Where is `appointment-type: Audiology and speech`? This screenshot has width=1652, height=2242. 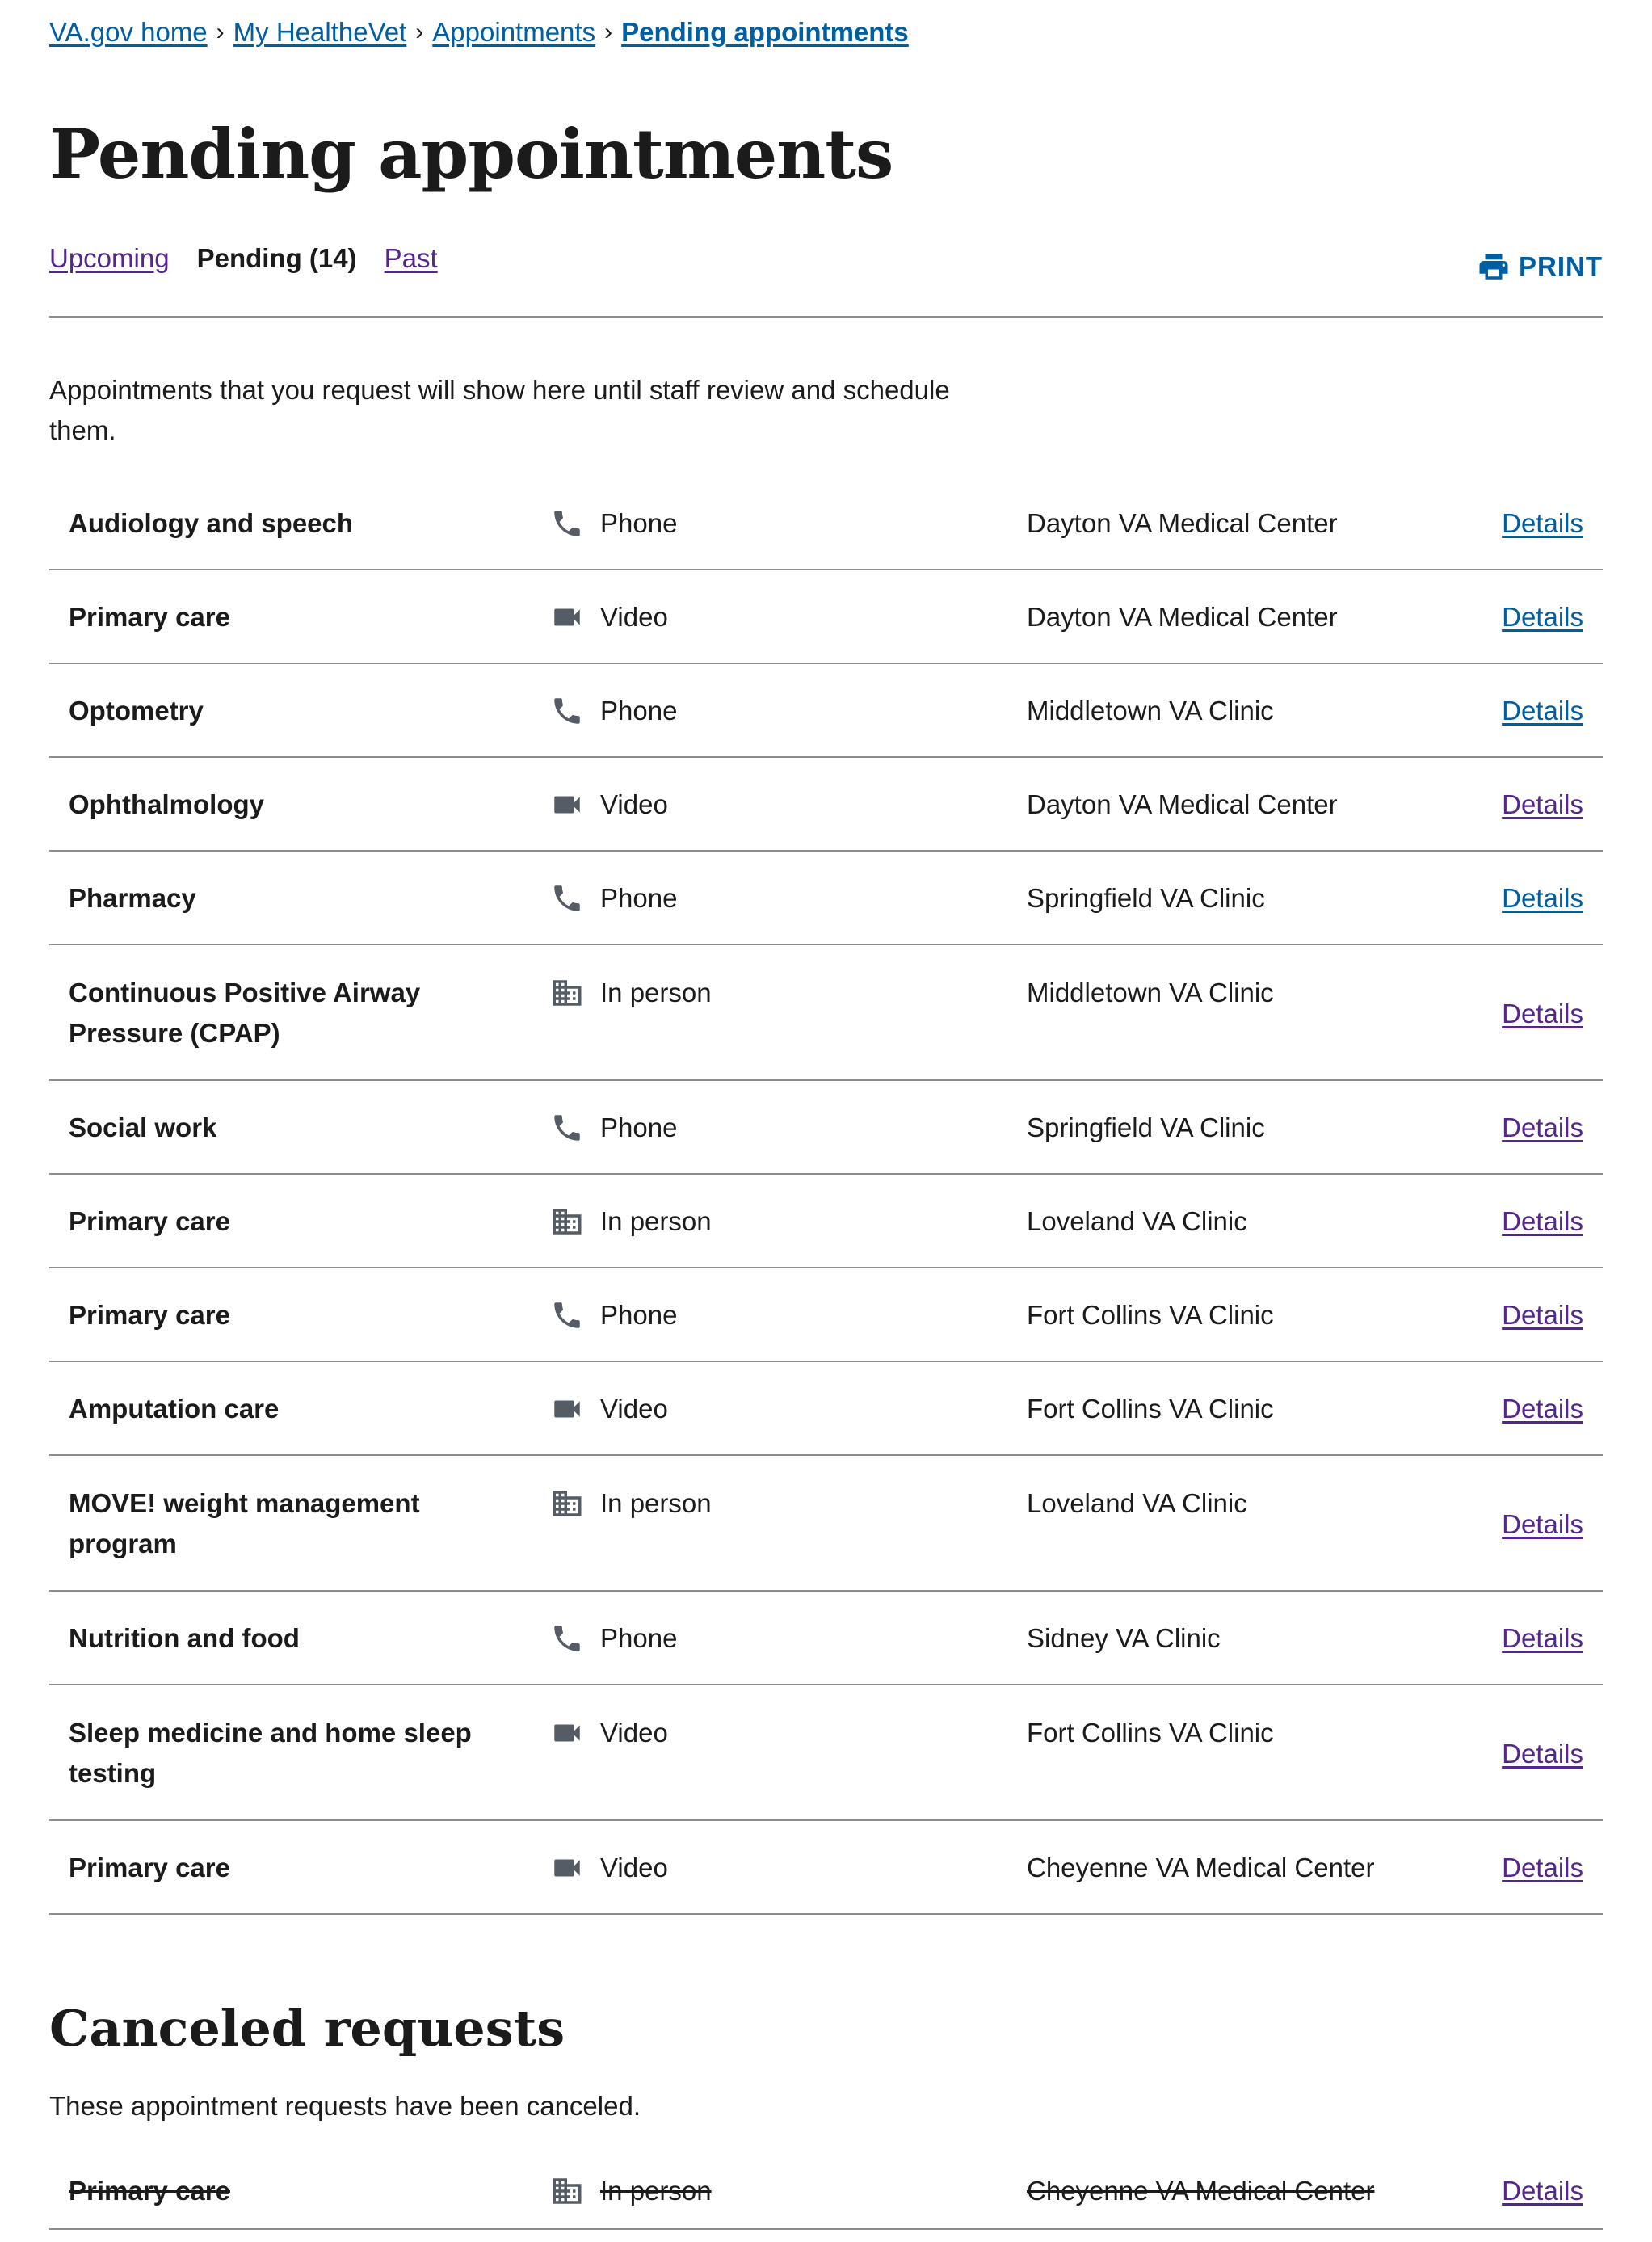
appointment-type: Audiology and speech is located at coordinates (212, 523).